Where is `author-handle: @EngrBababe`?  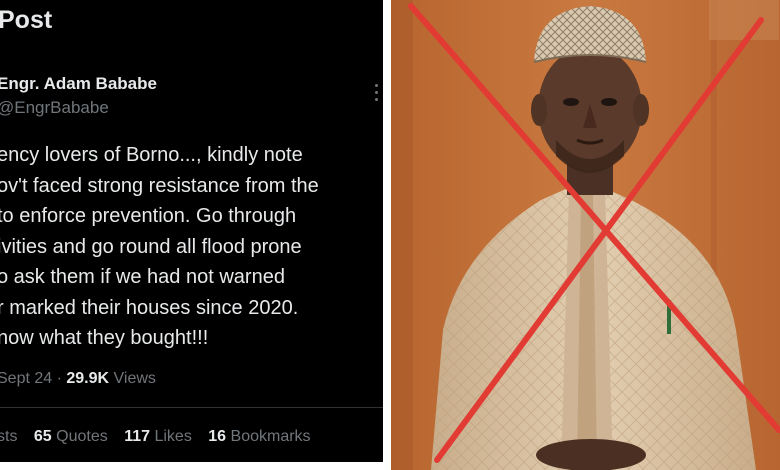 author-handle: @EngrBababe is located at coordinates (54, 108).